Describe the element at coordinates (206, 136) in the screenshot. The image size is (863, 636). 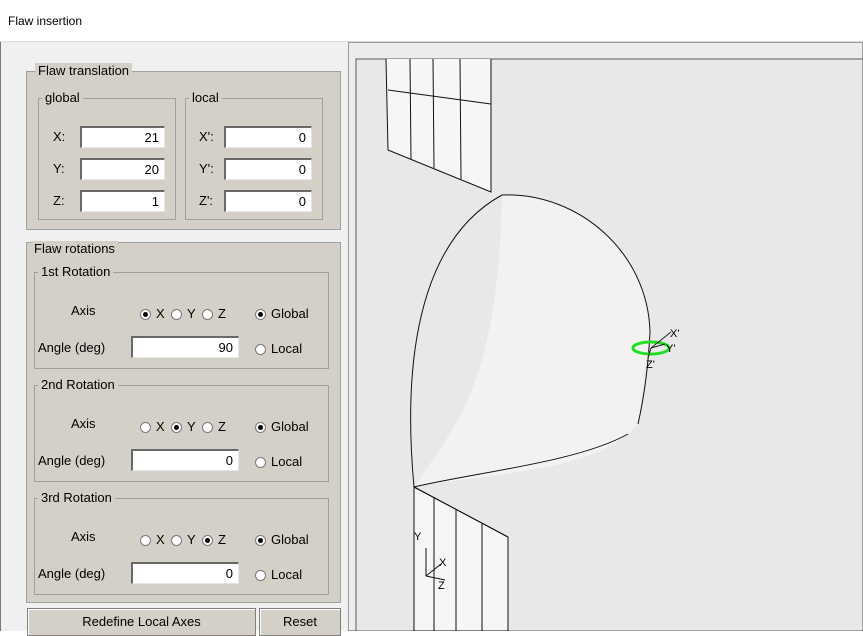
I see `local-x-label: X':` at that location.